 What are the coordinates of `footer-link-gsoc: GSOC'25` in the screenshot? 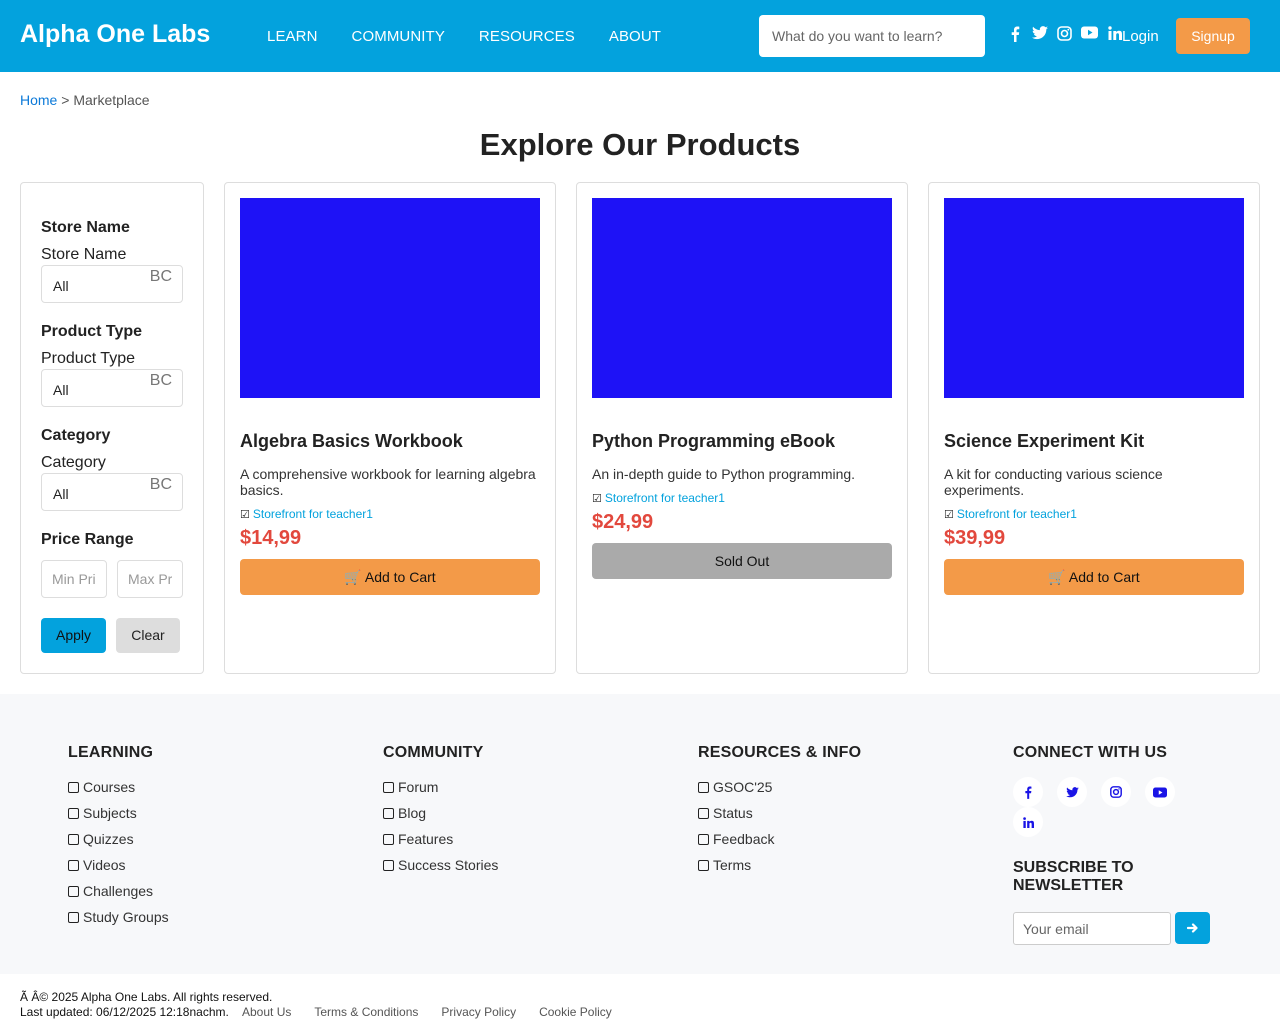 It's located at (779, 792).